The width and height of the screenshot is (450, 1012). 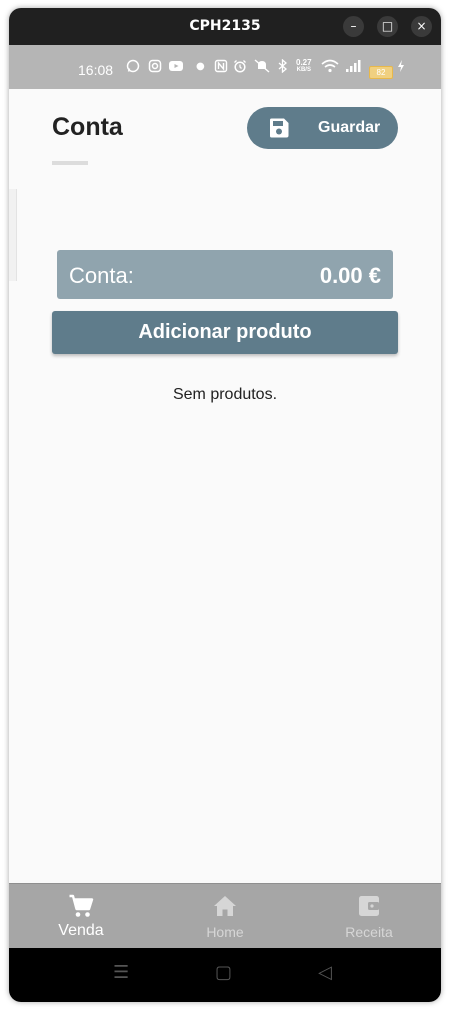 What do you see at coordinates (225, 932) in the screenshot?
I see `nav-label-home: Home` at bounding box center [225, 932].